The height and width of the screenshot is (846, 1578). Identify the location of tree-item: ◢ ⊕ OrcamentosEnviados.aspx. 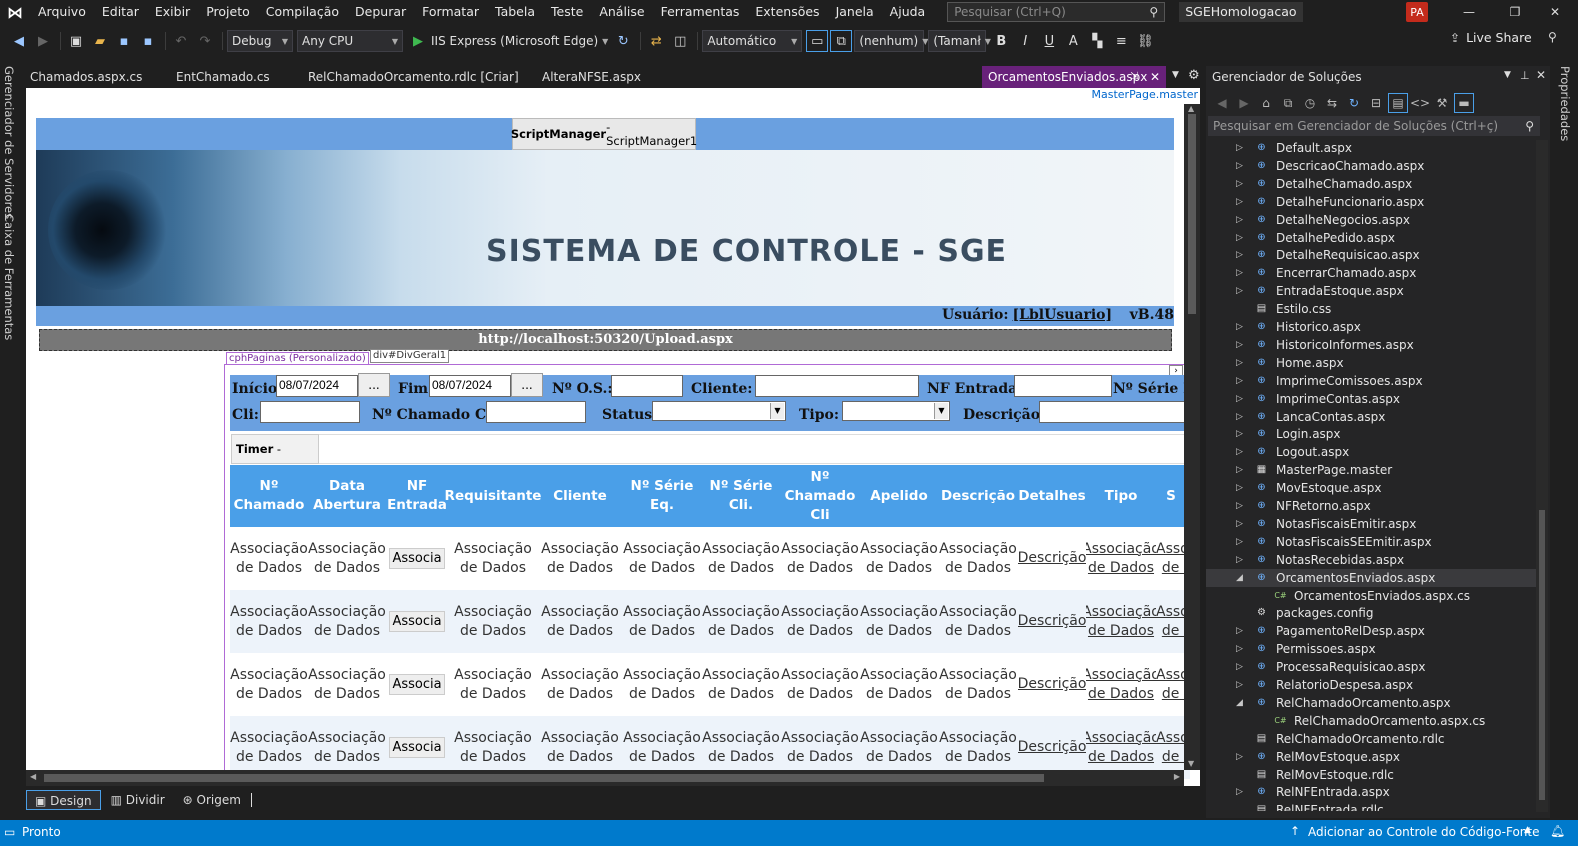
(1373, 577).